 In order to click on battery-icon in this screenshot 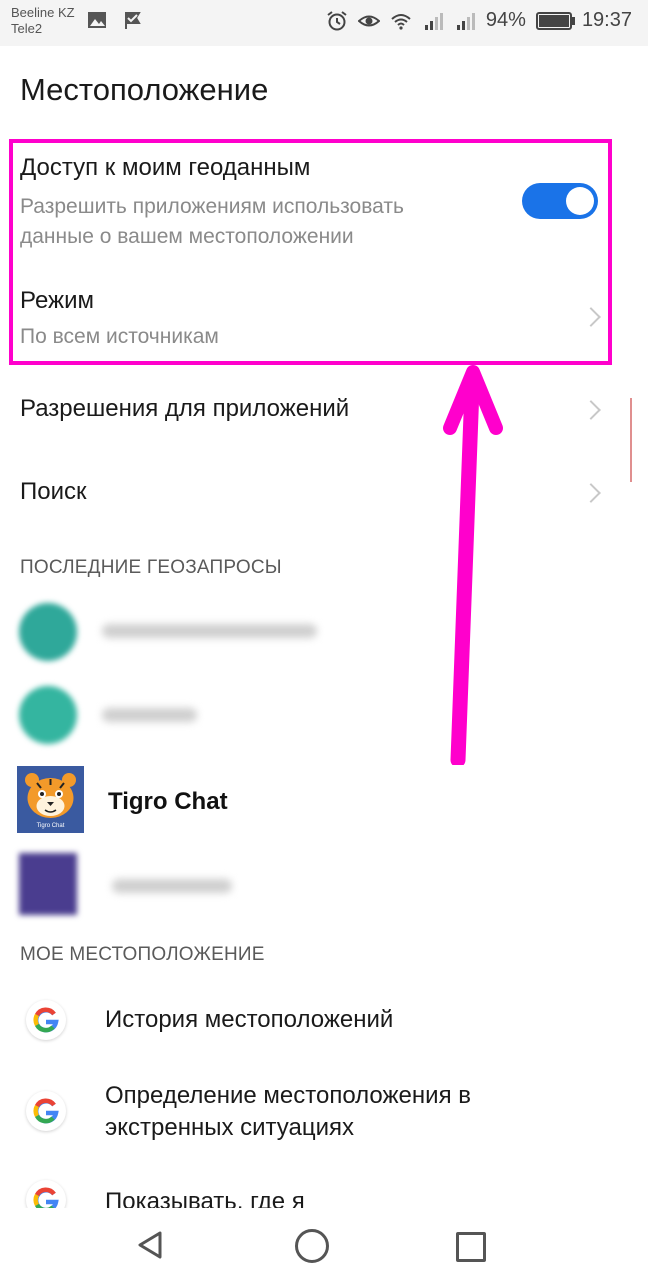, I will do `click(555, 20)`.